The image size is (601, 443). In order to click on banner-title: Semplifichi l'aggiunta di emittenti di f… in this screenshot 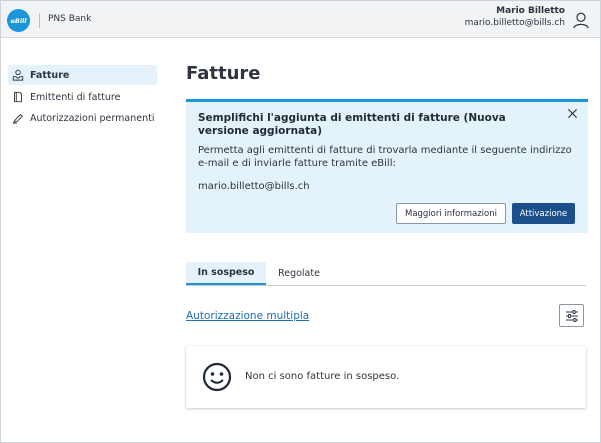, I will do `click(352, 124)`.